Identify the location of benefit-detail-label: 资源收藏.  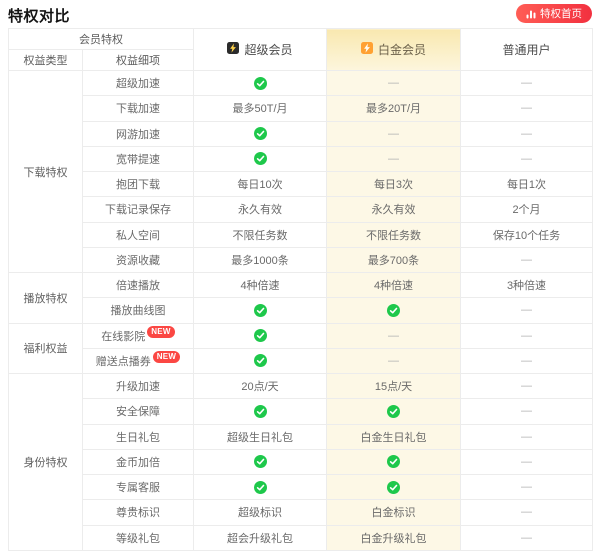
(138, 260).